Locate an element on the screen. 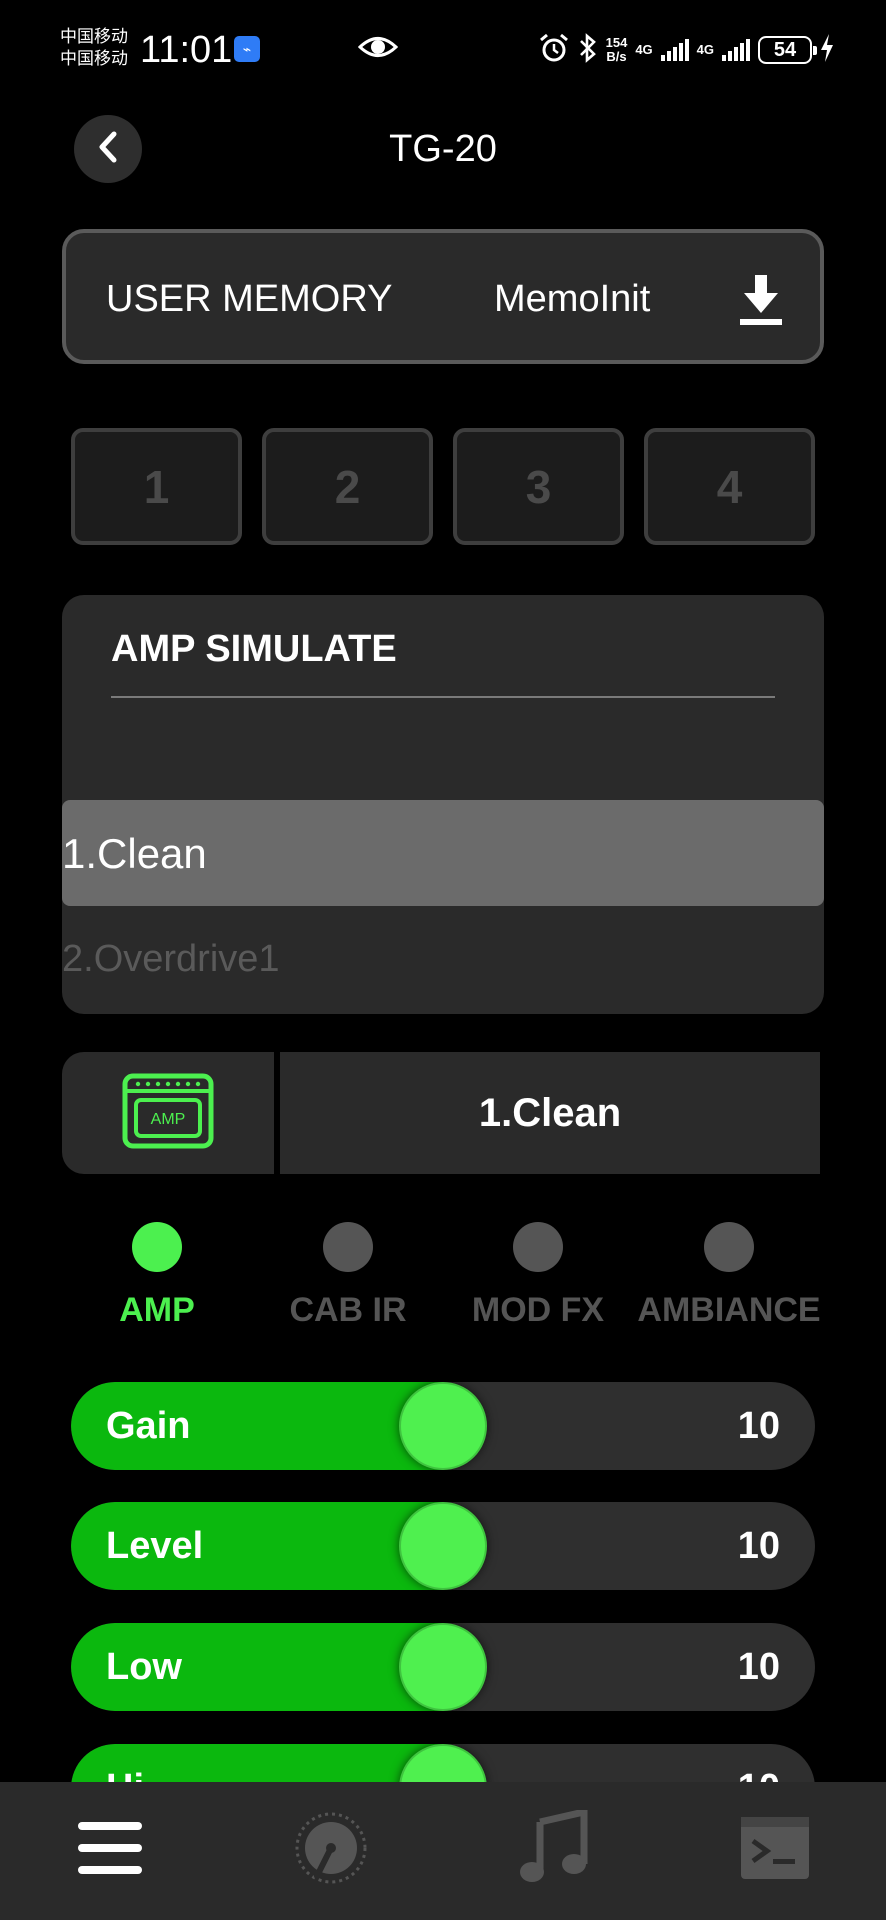 This screenshot has width=886, height=1920. amp-block-button: AMP is located at coordinates (168, 1113).